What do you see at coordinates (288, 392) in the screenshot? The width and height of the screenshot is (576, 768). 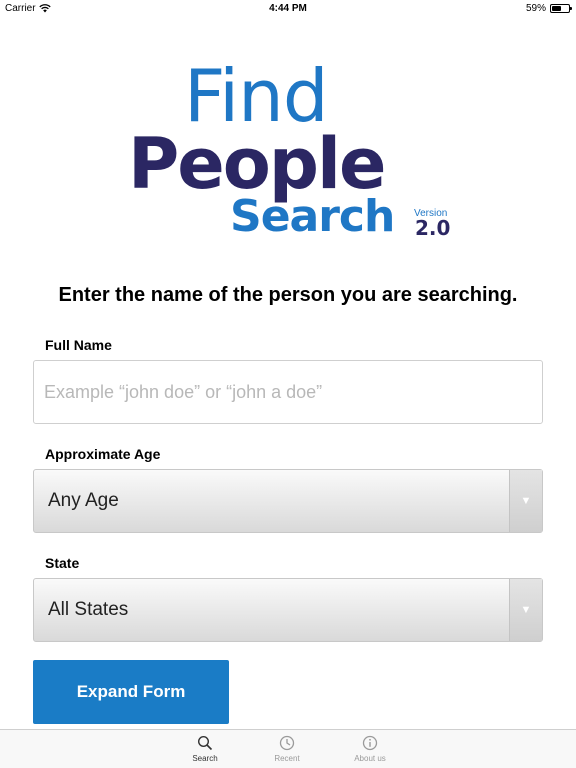 I see `full-name-input` at bounding box center [288, 392].